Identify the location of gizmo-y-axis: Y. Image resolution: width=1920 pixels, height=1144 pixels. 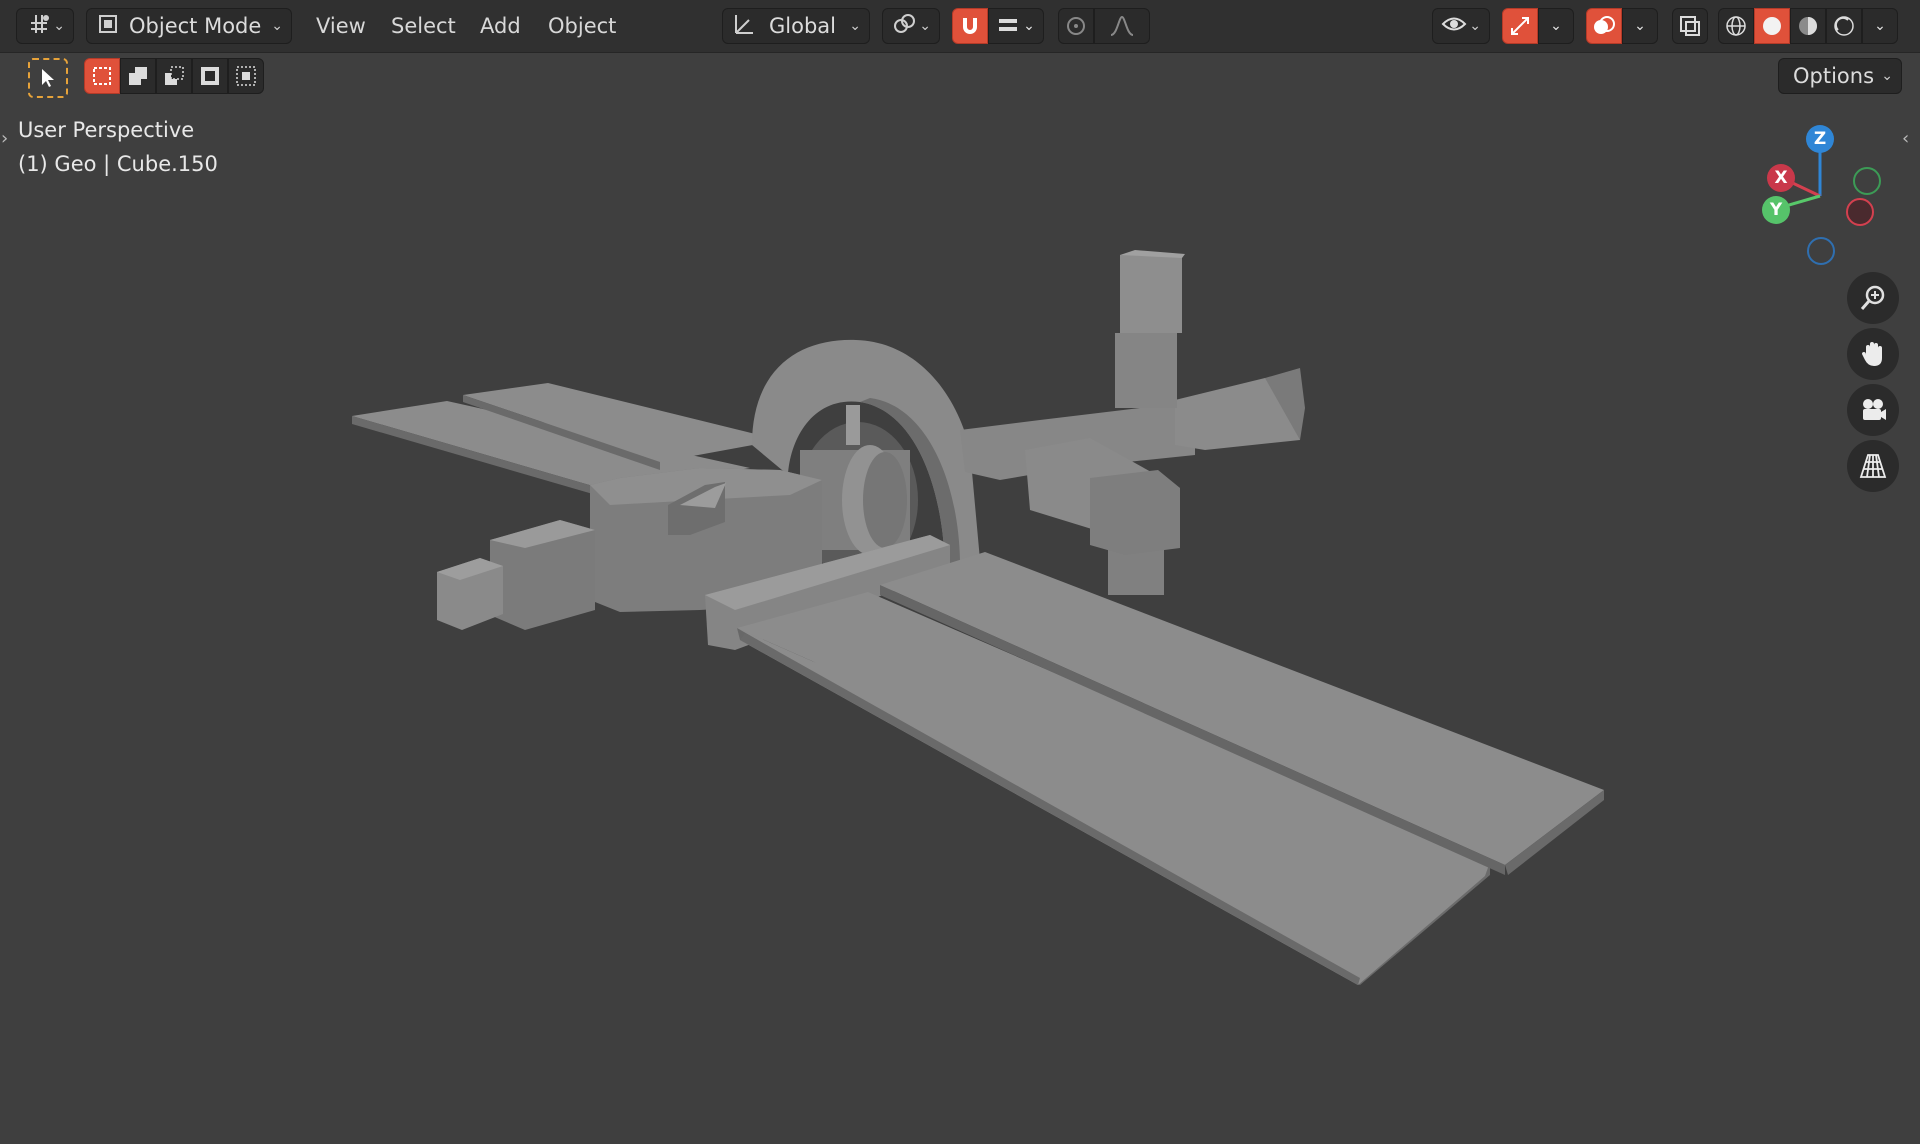
(1776, 210).